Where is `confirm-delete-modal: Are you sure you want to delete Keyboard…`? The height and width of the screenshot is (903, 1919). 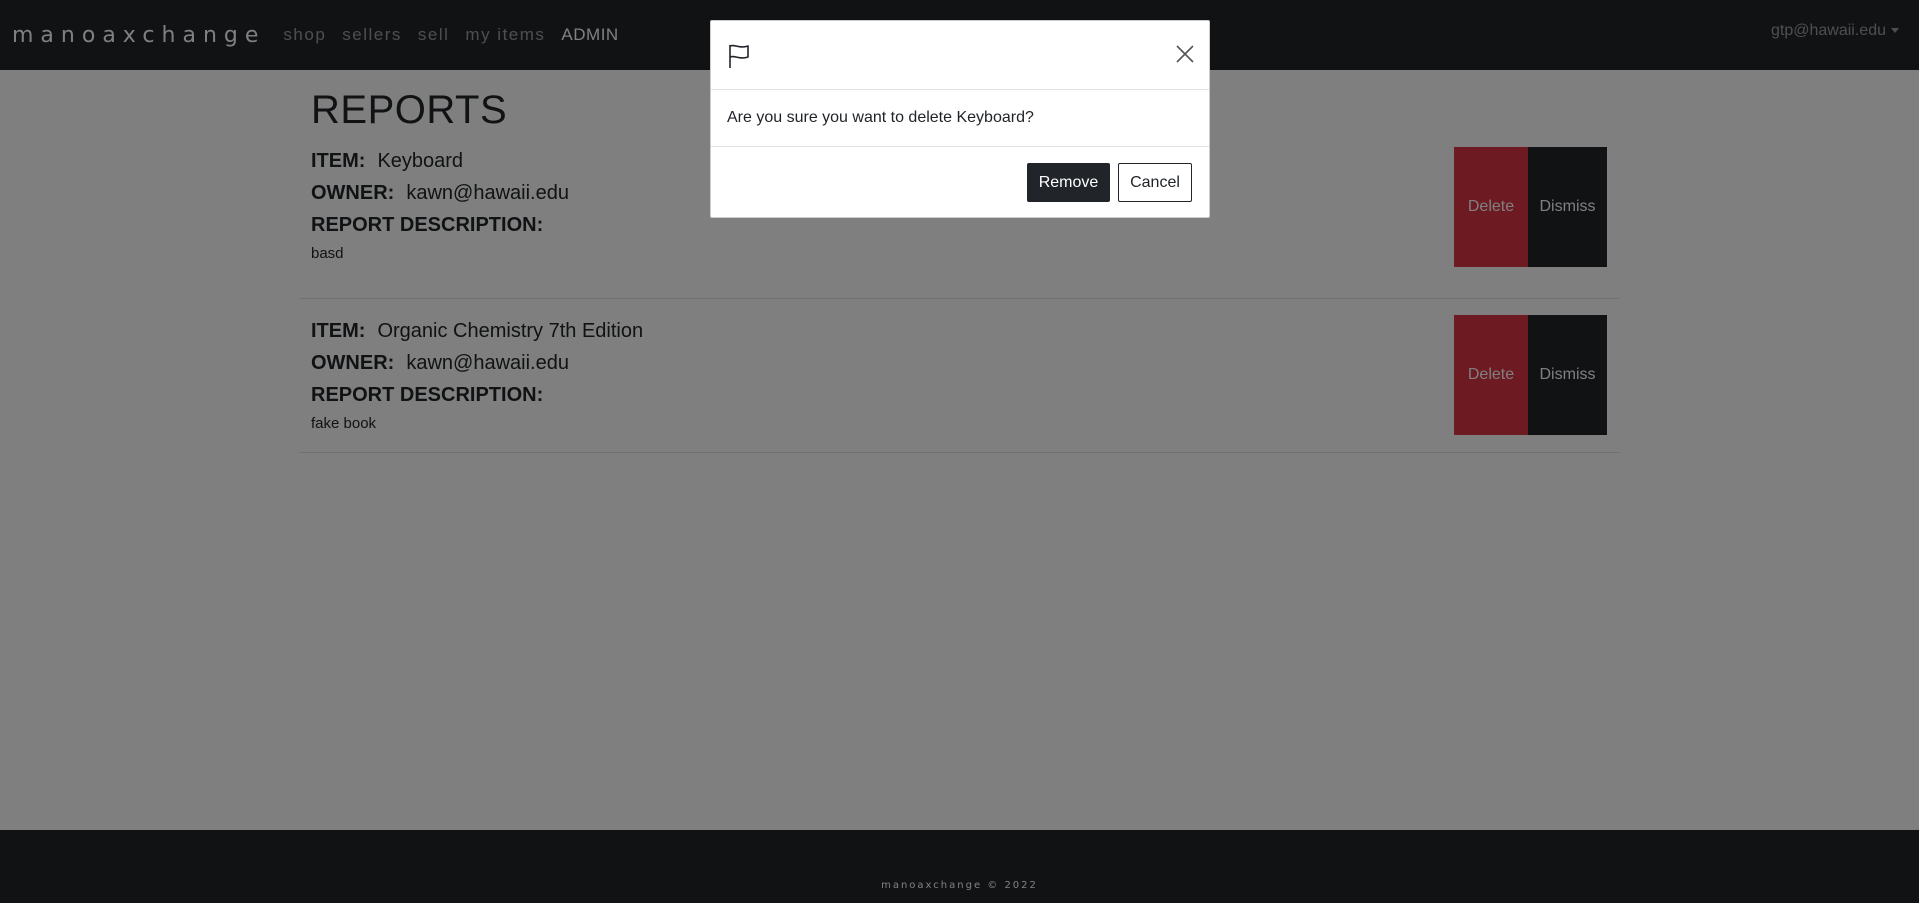
confirm-delete-modal: Are you sure you want to delete Keyboard… is located at coordinates (960, 119).